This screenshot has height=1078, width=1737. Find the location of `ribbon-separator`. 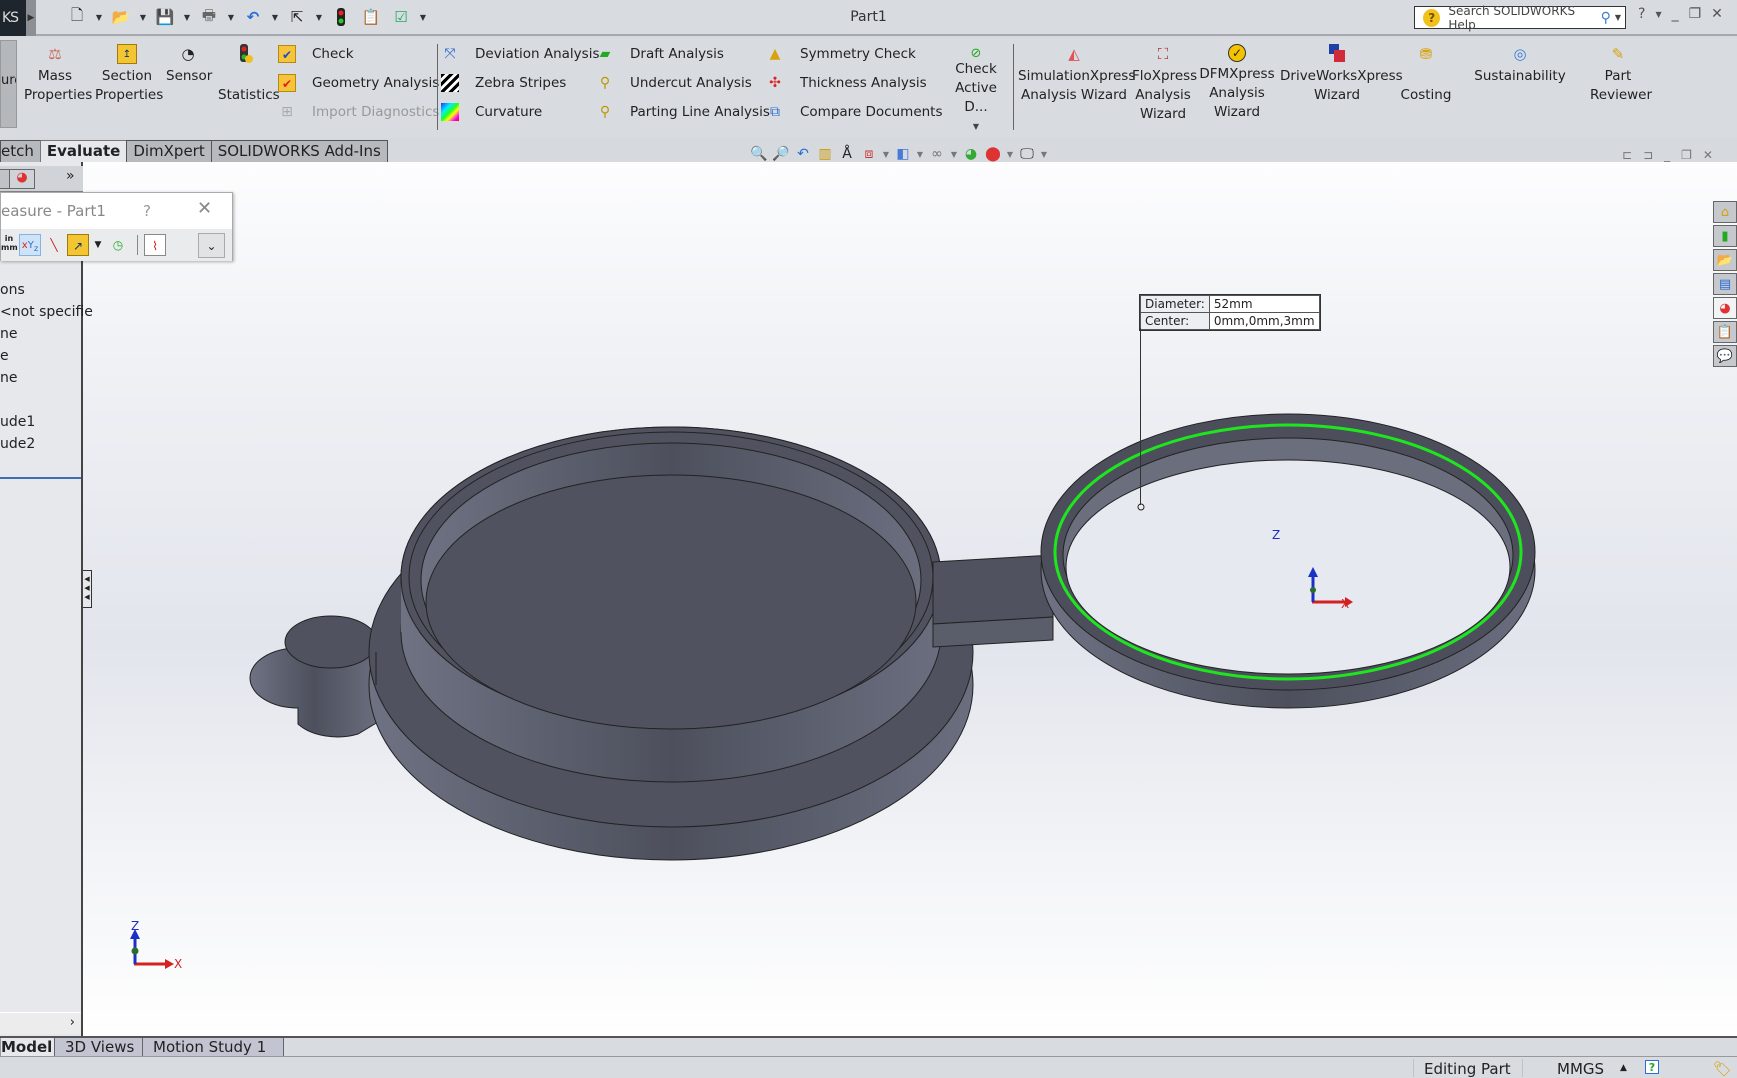

ribbon-separator is located at coordinates (437, 87).